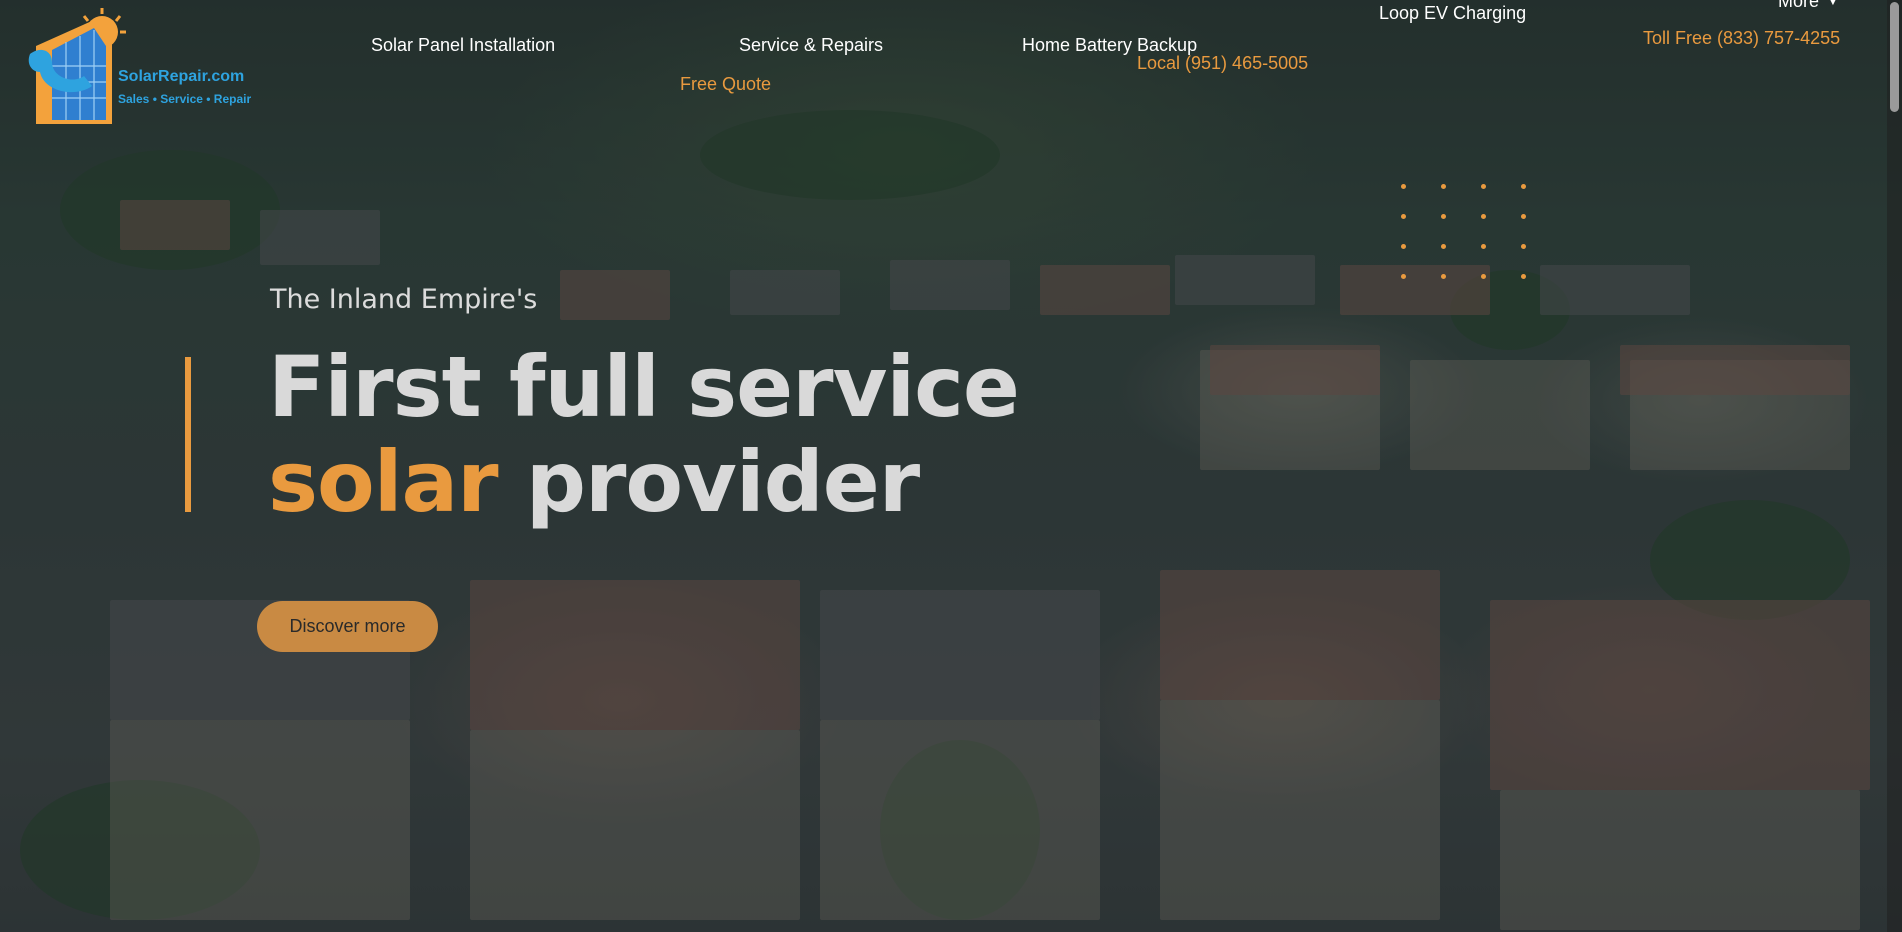  I want to click on nav-more-dropdown: More ▼, so click(1808, 6).